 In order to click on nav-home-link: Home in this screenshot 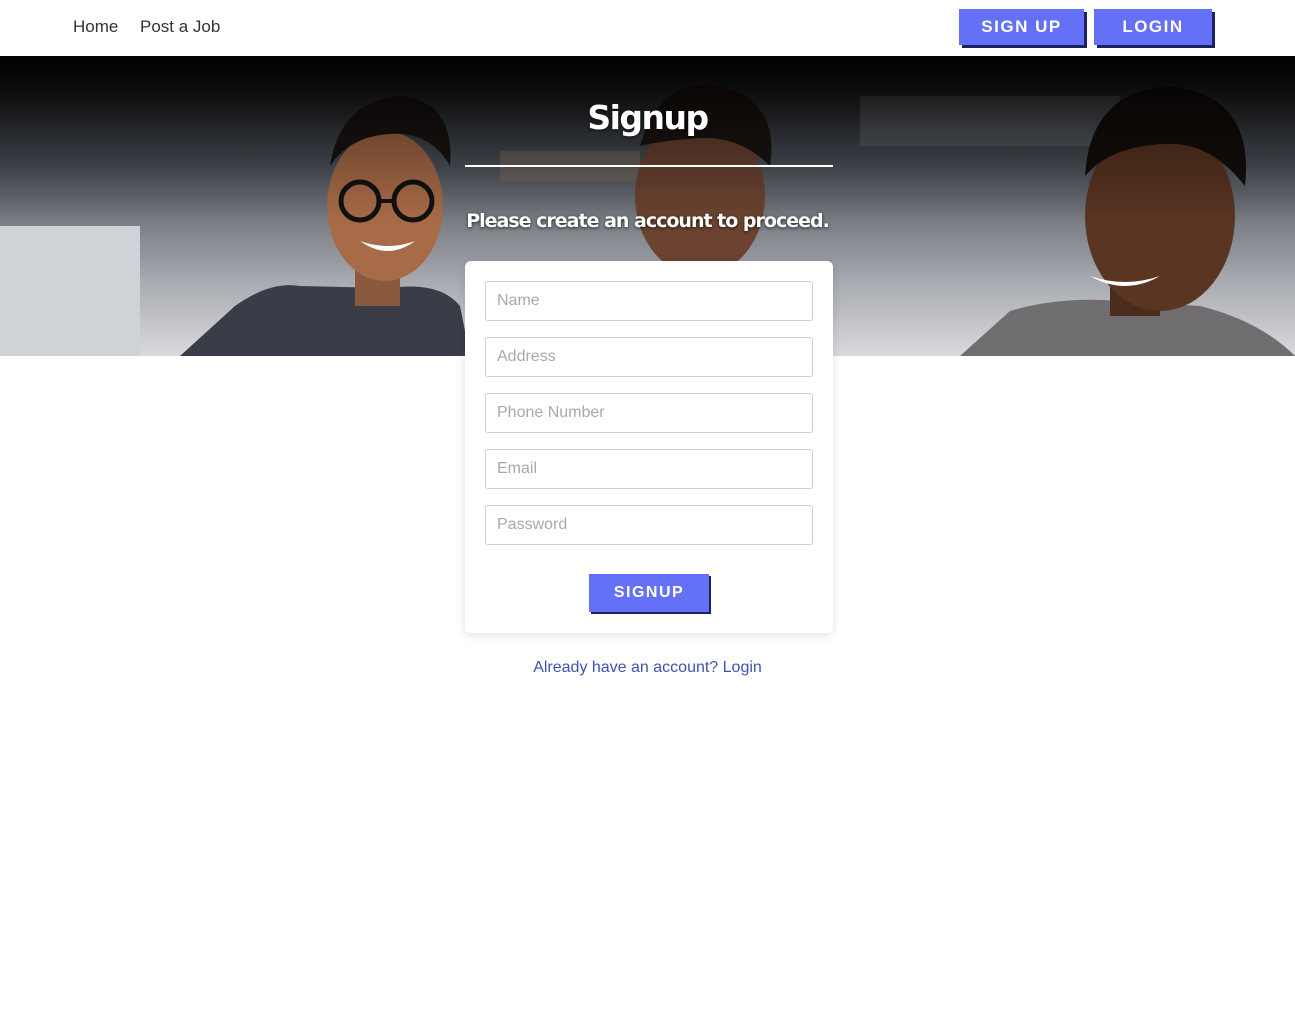, I will do `click(95, 27)`.